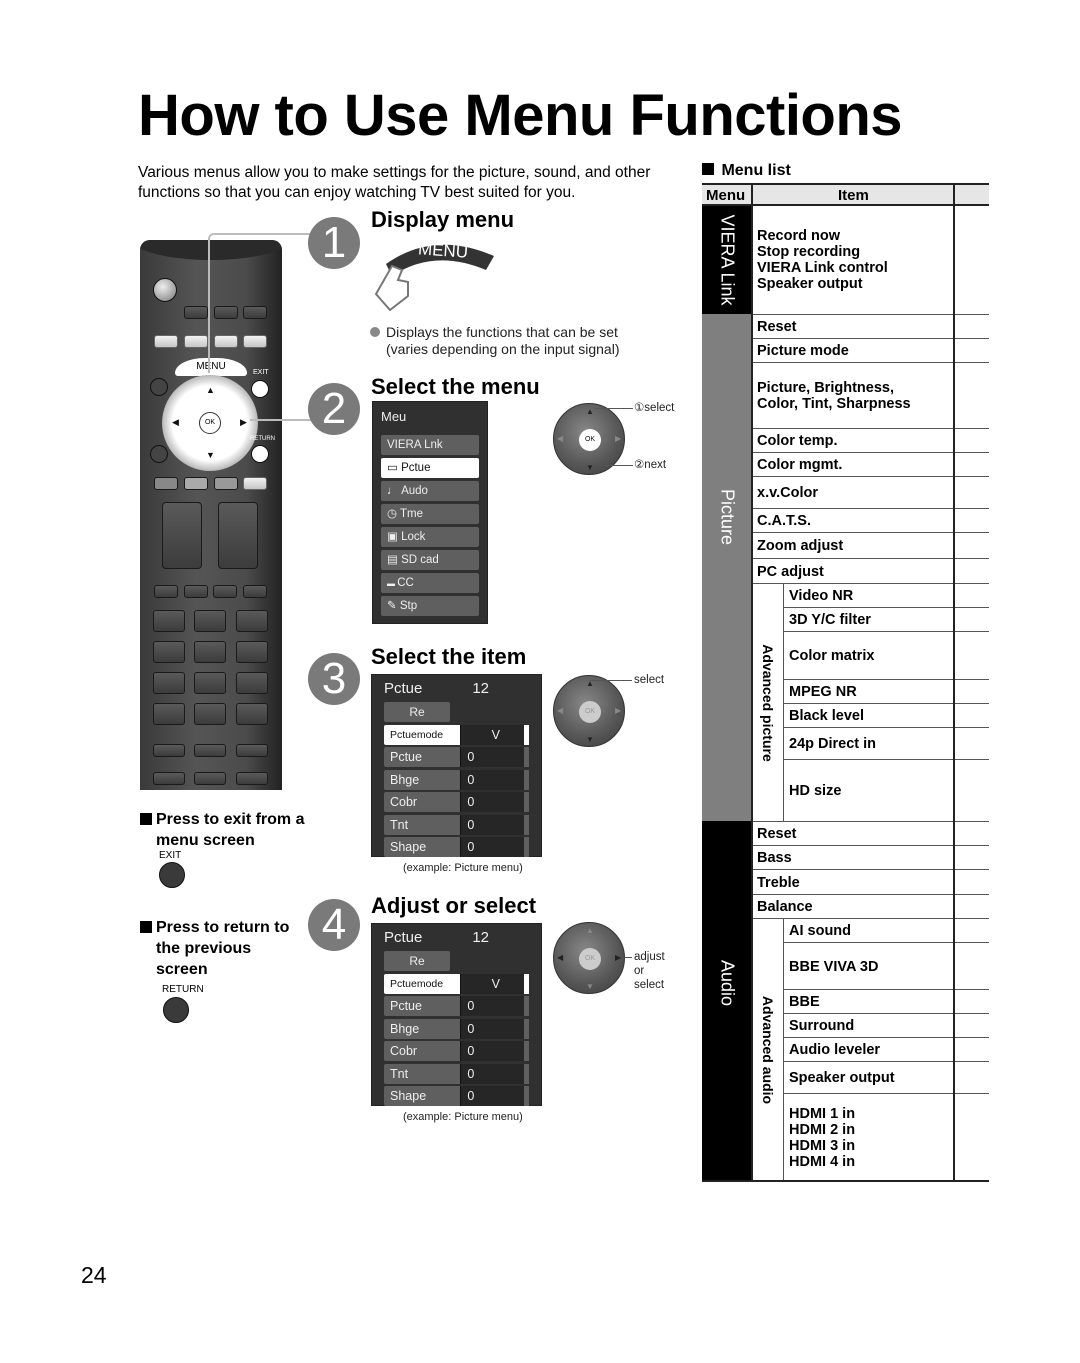 This screenshot has height=1363, width=1080. What do you see at coordinates (463, 868) in the screenshot?
I see `step-3-caption: (example: Picture menu)` at bounding box center [463, 868].